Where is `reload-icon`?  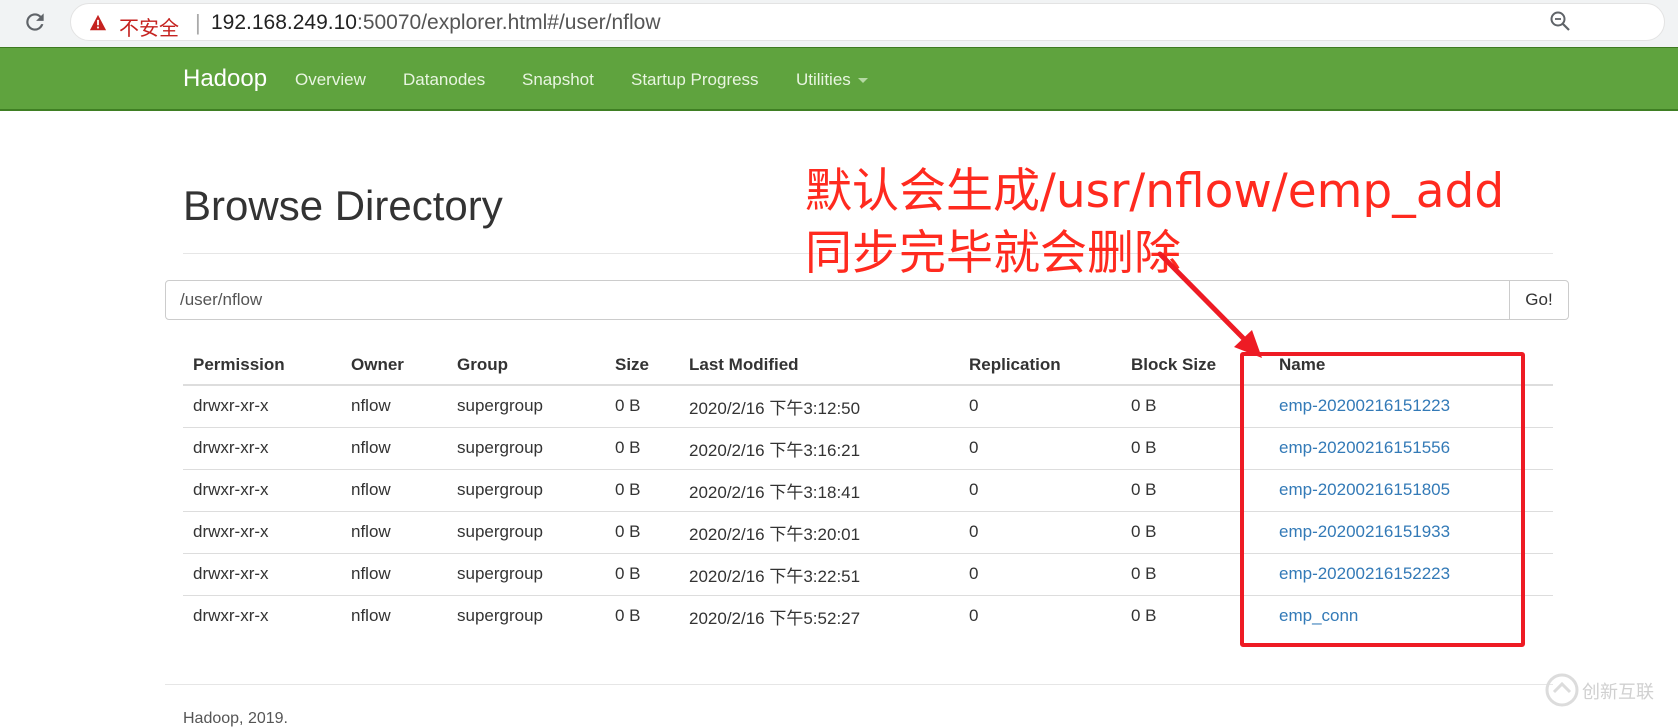 reload-icon is located at coordinates (35, 22).